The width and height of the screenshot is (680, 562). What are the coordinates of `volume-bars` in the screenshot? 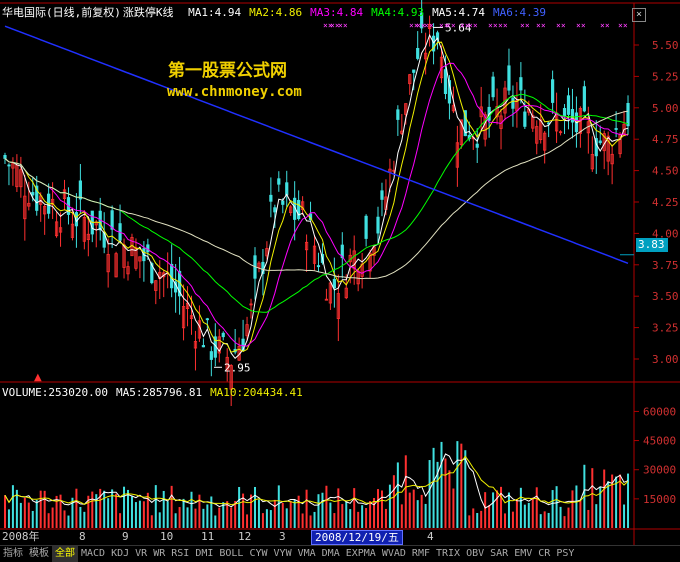 It's located at (316, 484).